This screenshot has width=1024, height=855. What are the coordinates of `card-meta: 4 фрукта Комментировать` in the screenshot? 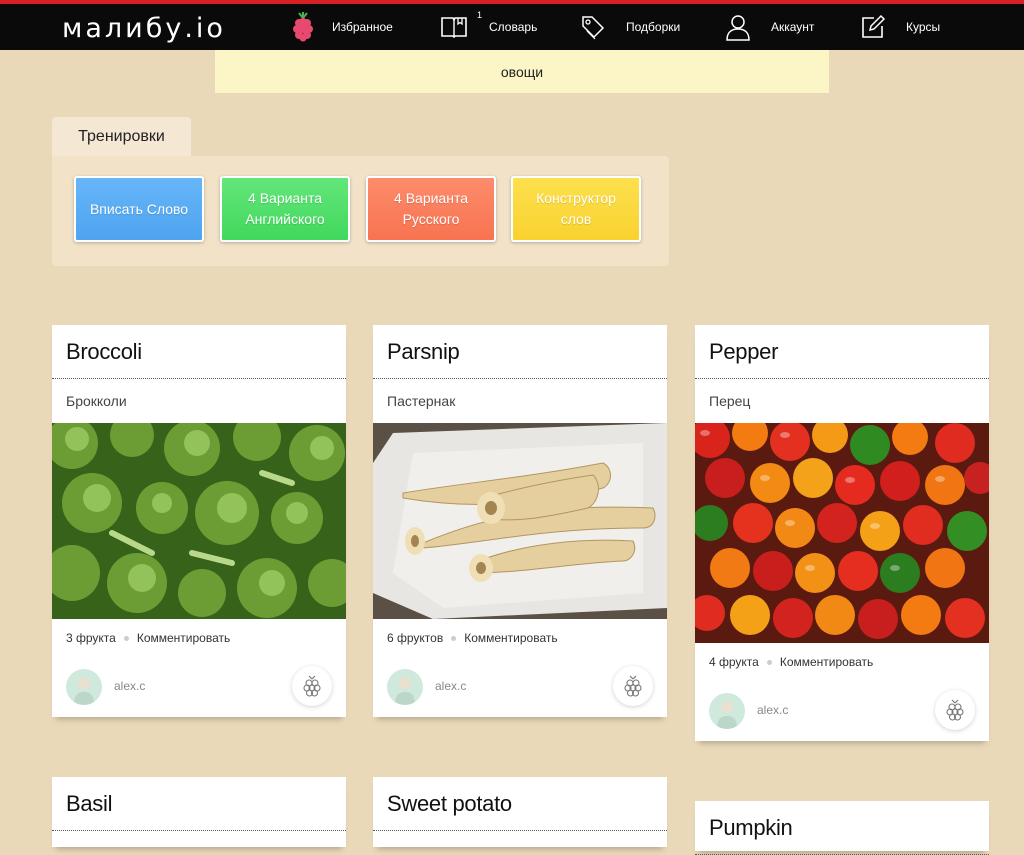 It's located at (842, 662).